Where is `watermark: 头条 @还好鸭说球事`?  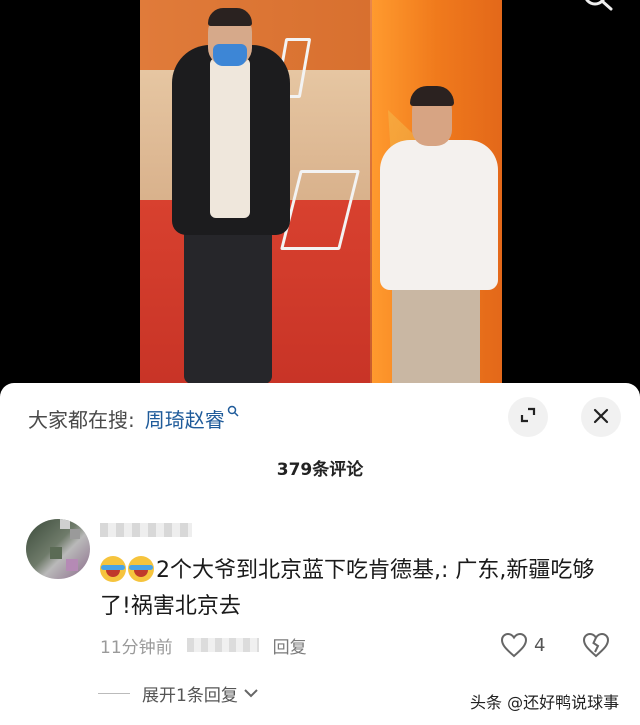 watermark: 头条 @还好鸭说球事 is located at coordinates (545, 702).